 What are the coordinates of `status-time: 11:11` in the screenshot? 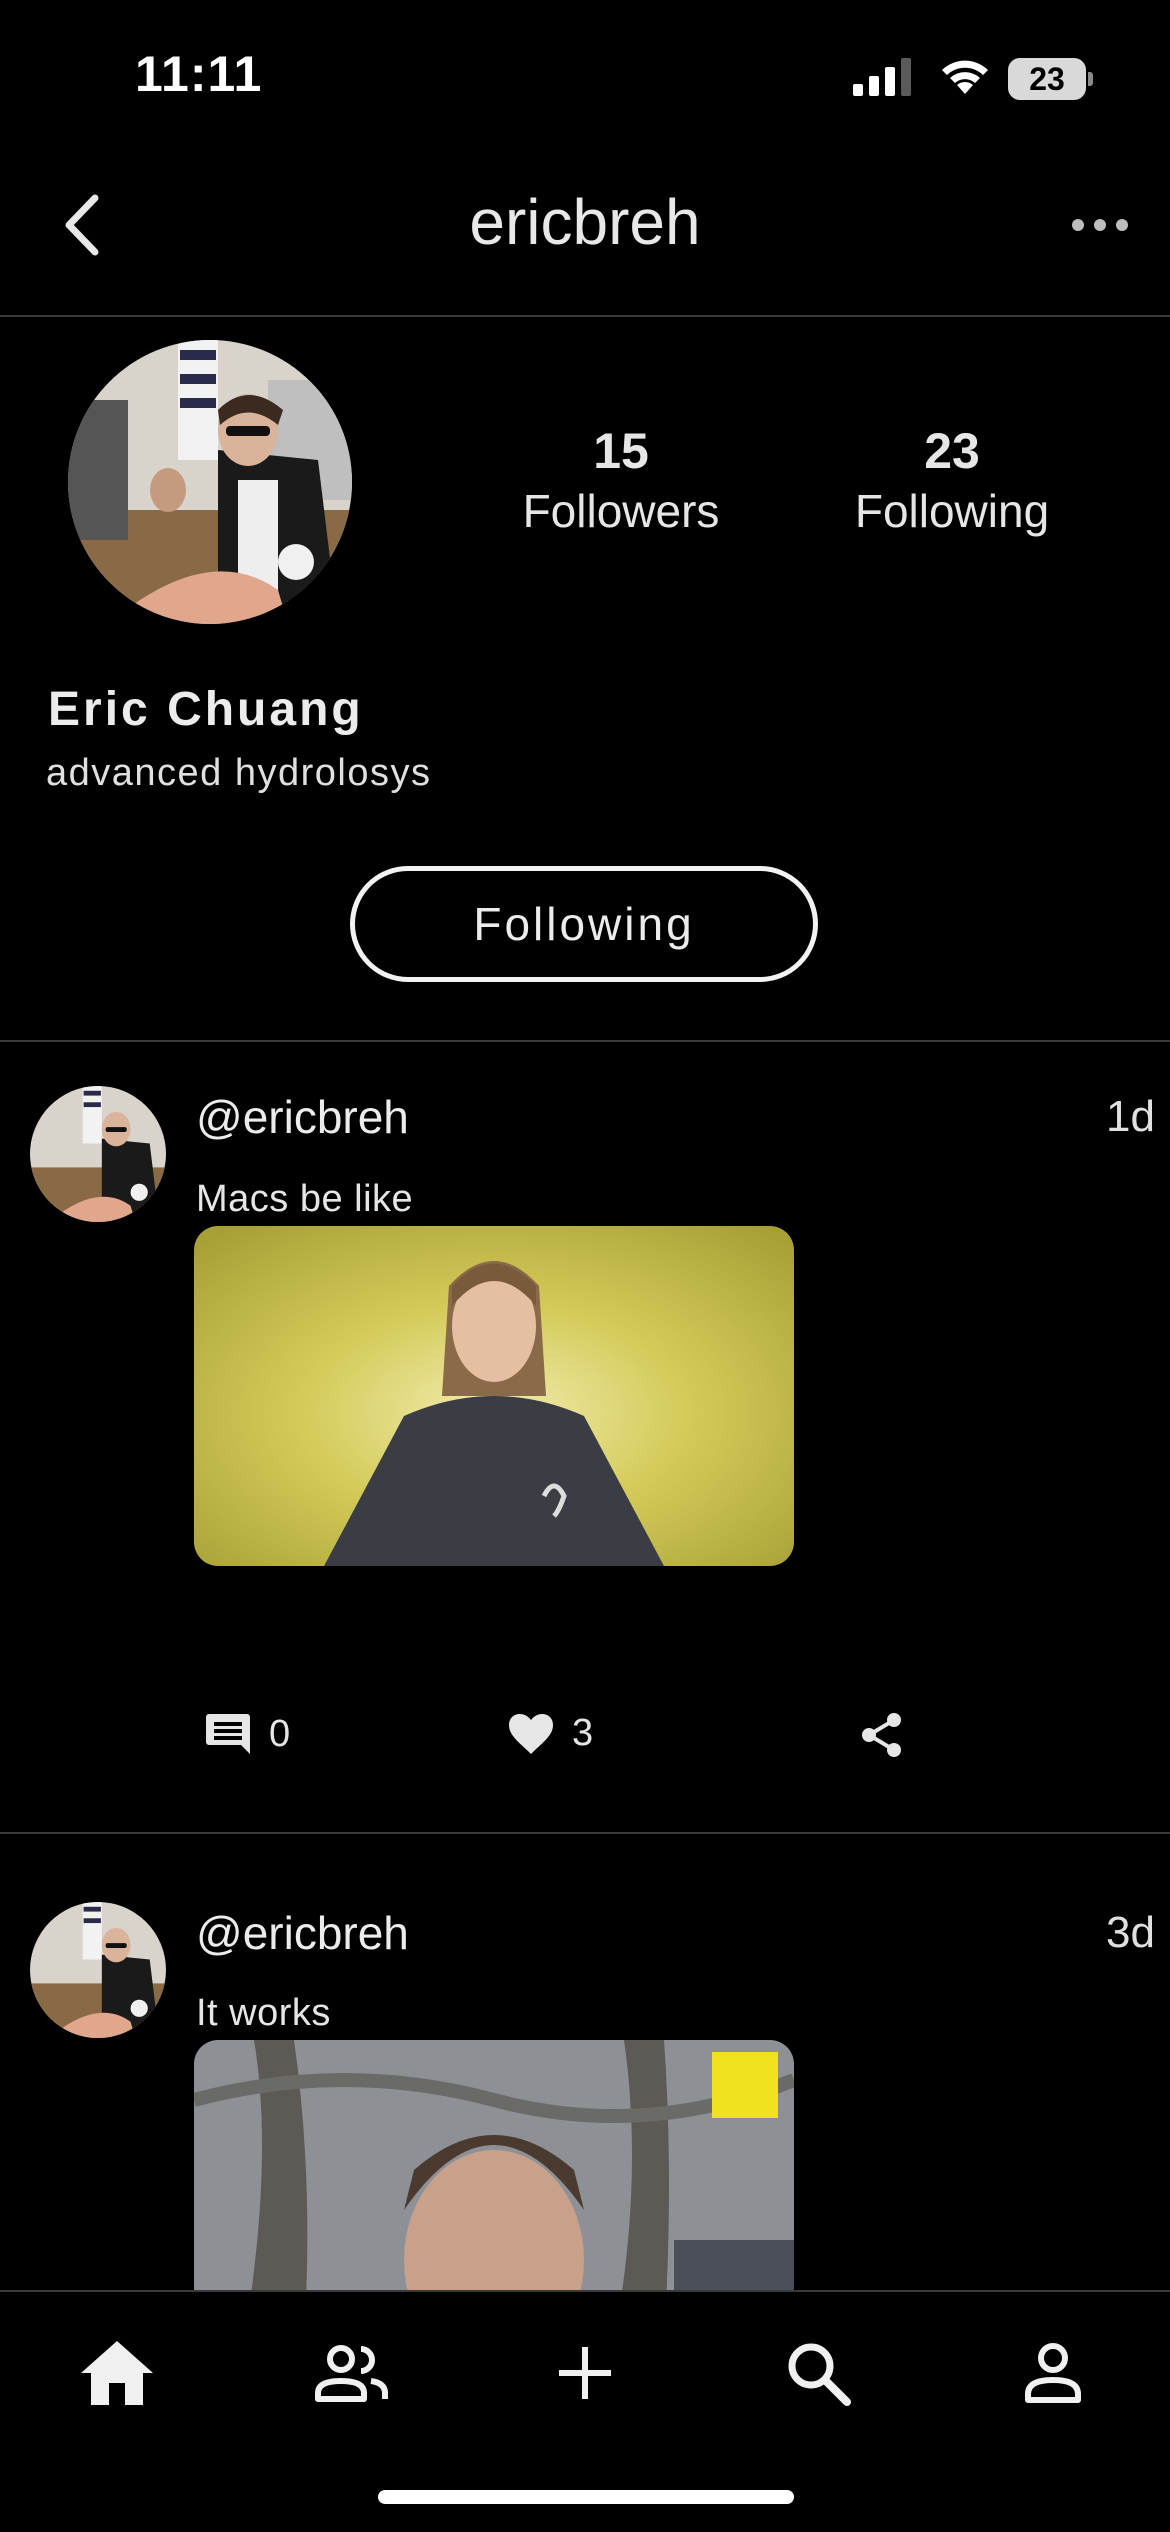 It's located at (199, 74).